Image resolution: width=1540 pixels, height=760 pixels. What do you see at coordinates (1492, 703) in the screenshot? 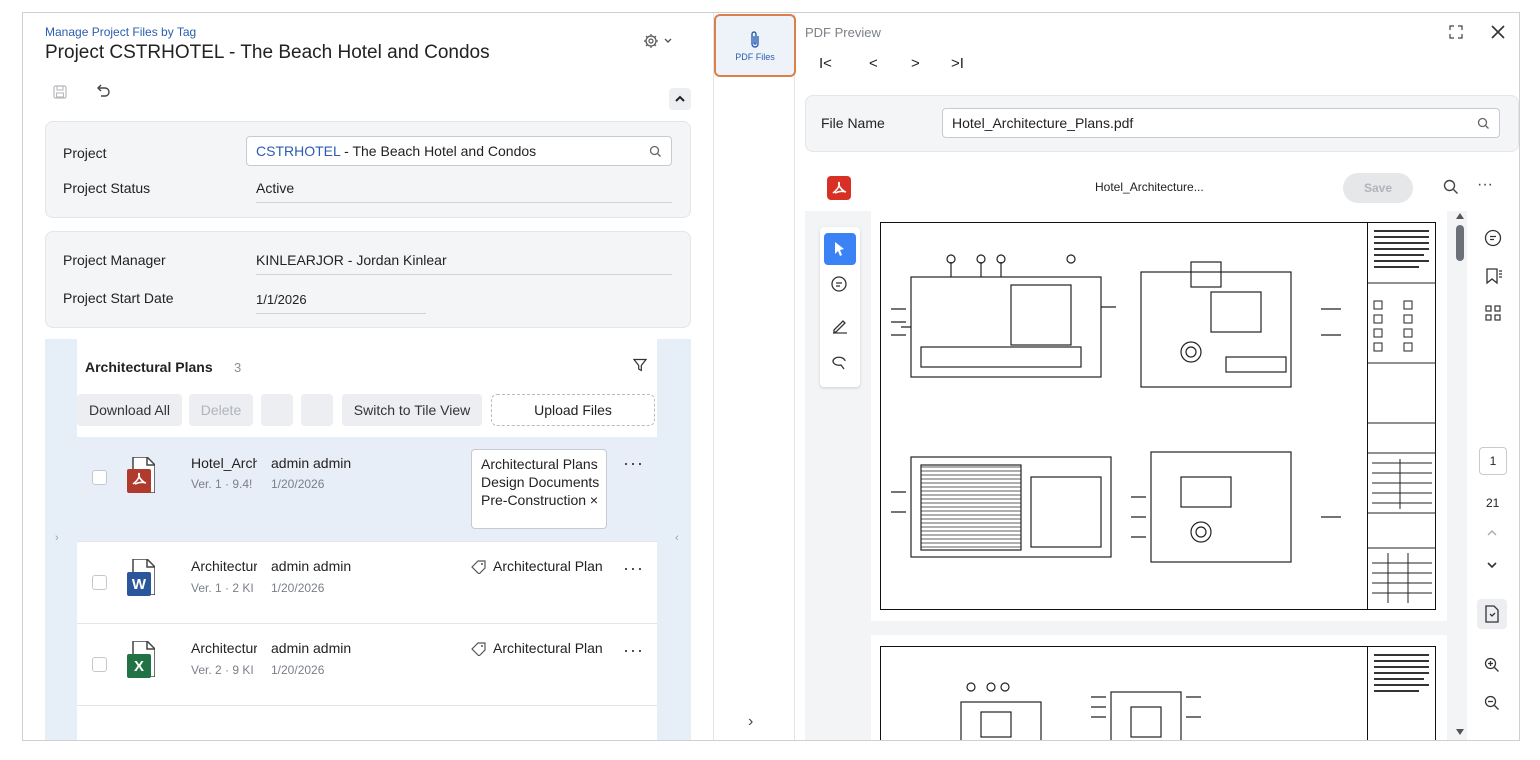
I see `zoom-out-icon` at bounding box center [1492, 703].